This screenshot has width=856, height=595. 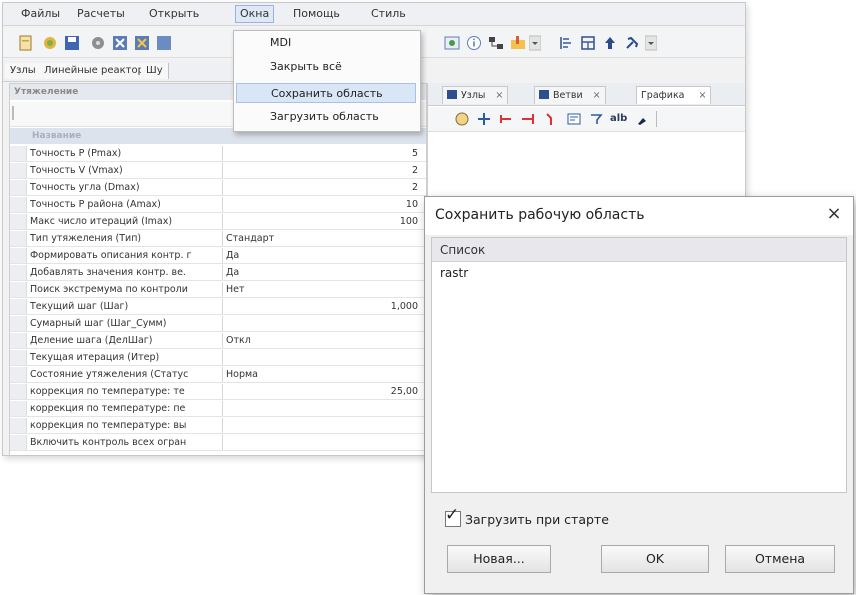 I want to click on table-row: Точность P (Pmax) 5, so click(x=218, y=154).